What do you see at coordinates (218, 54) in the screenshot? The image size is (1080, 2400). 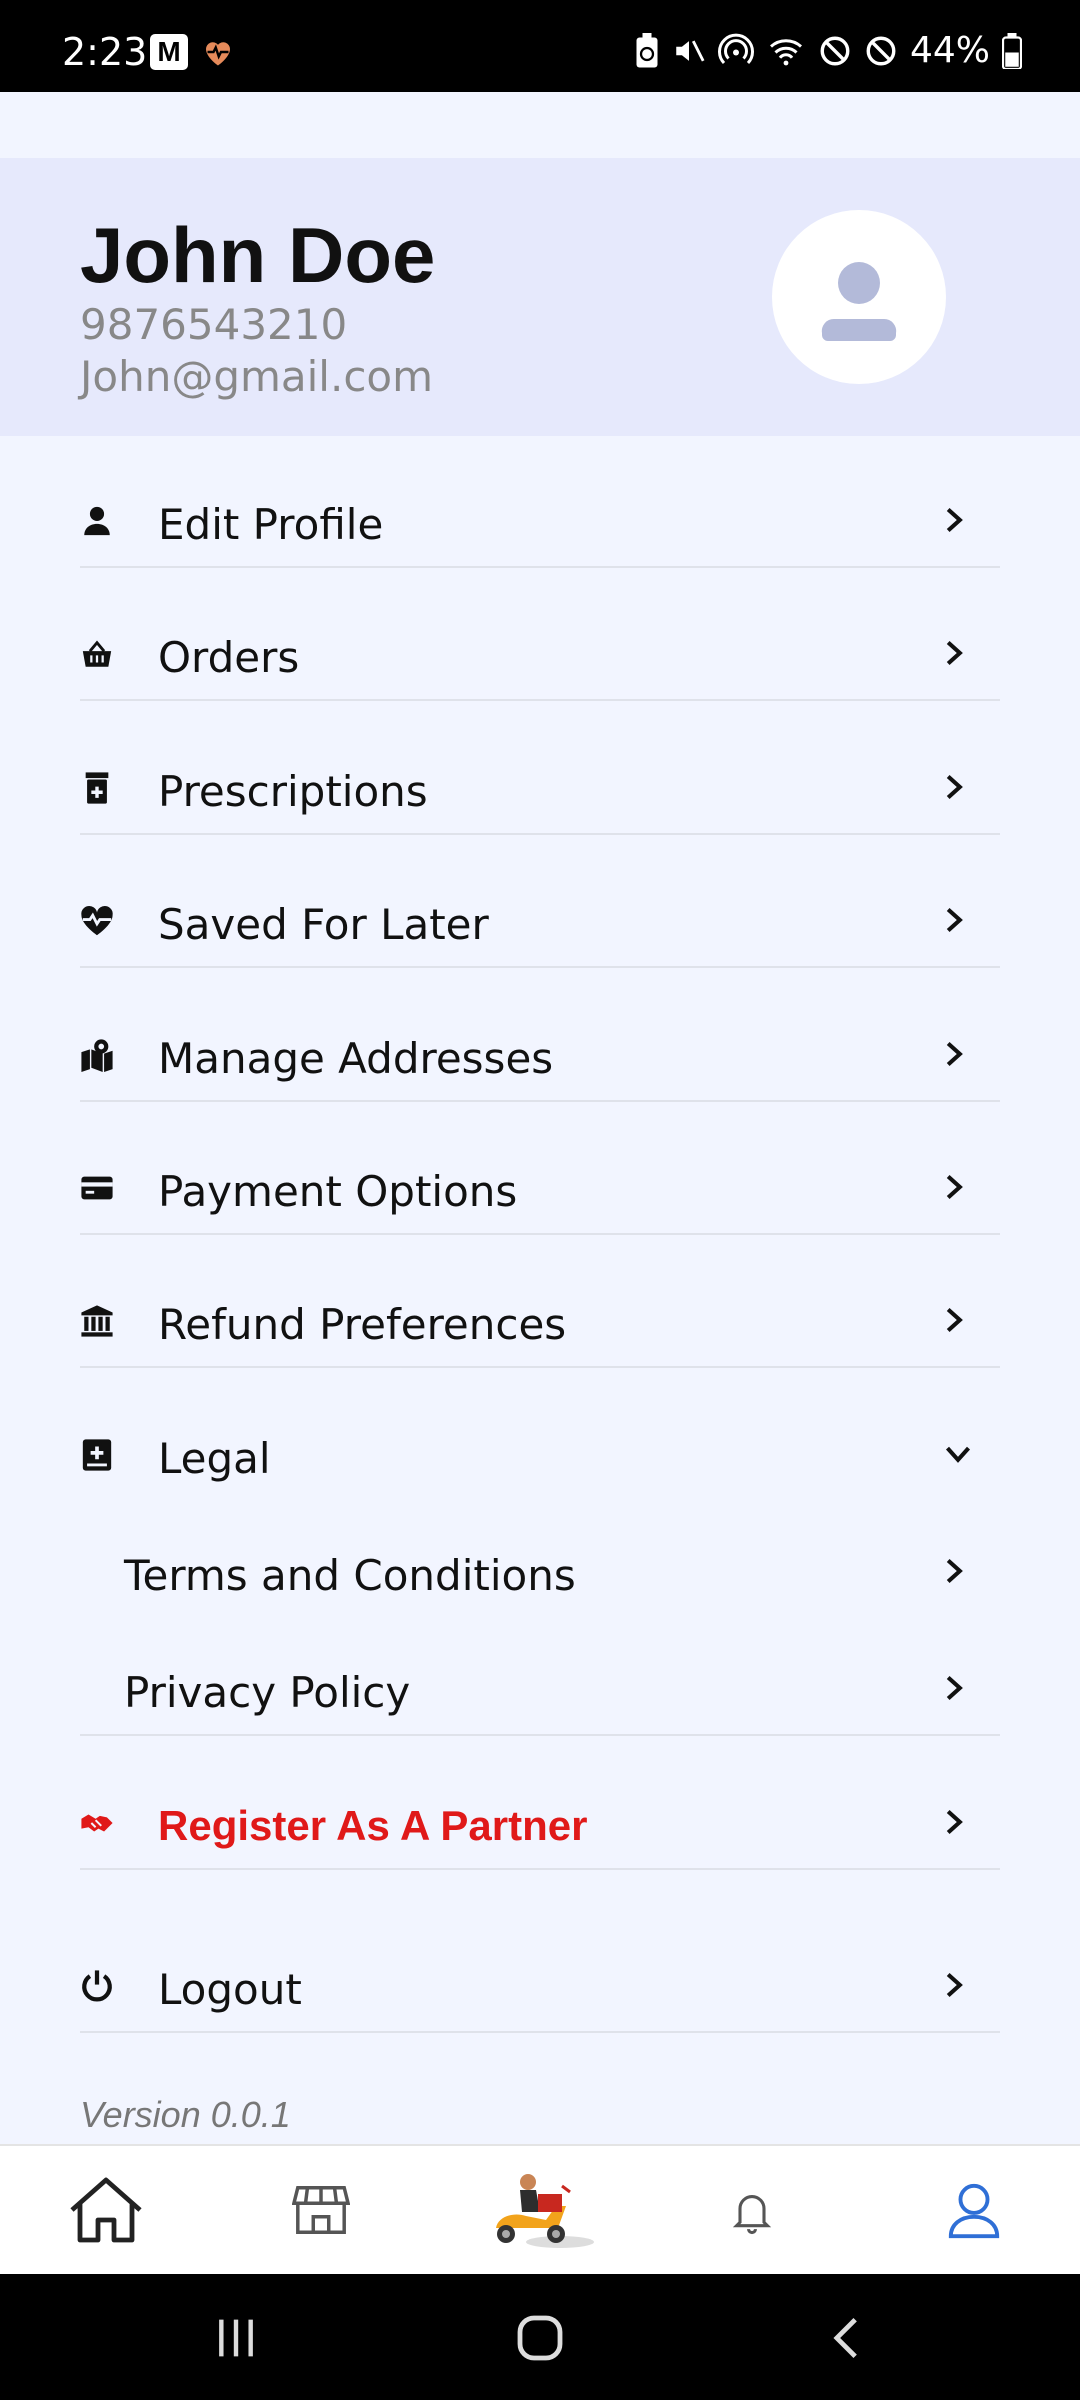 I see `heart-health-icon` at bounding box center [218, 54].